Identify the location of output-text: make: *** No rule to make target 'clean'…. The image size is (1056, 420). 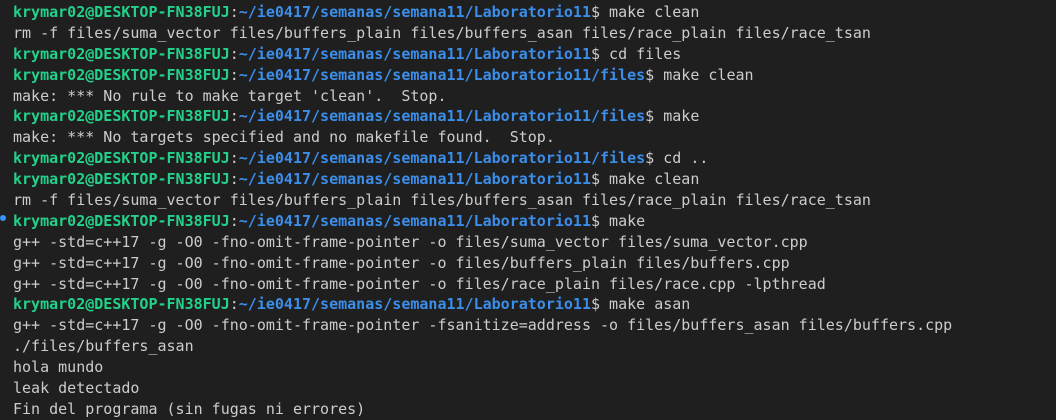
(230, 95).